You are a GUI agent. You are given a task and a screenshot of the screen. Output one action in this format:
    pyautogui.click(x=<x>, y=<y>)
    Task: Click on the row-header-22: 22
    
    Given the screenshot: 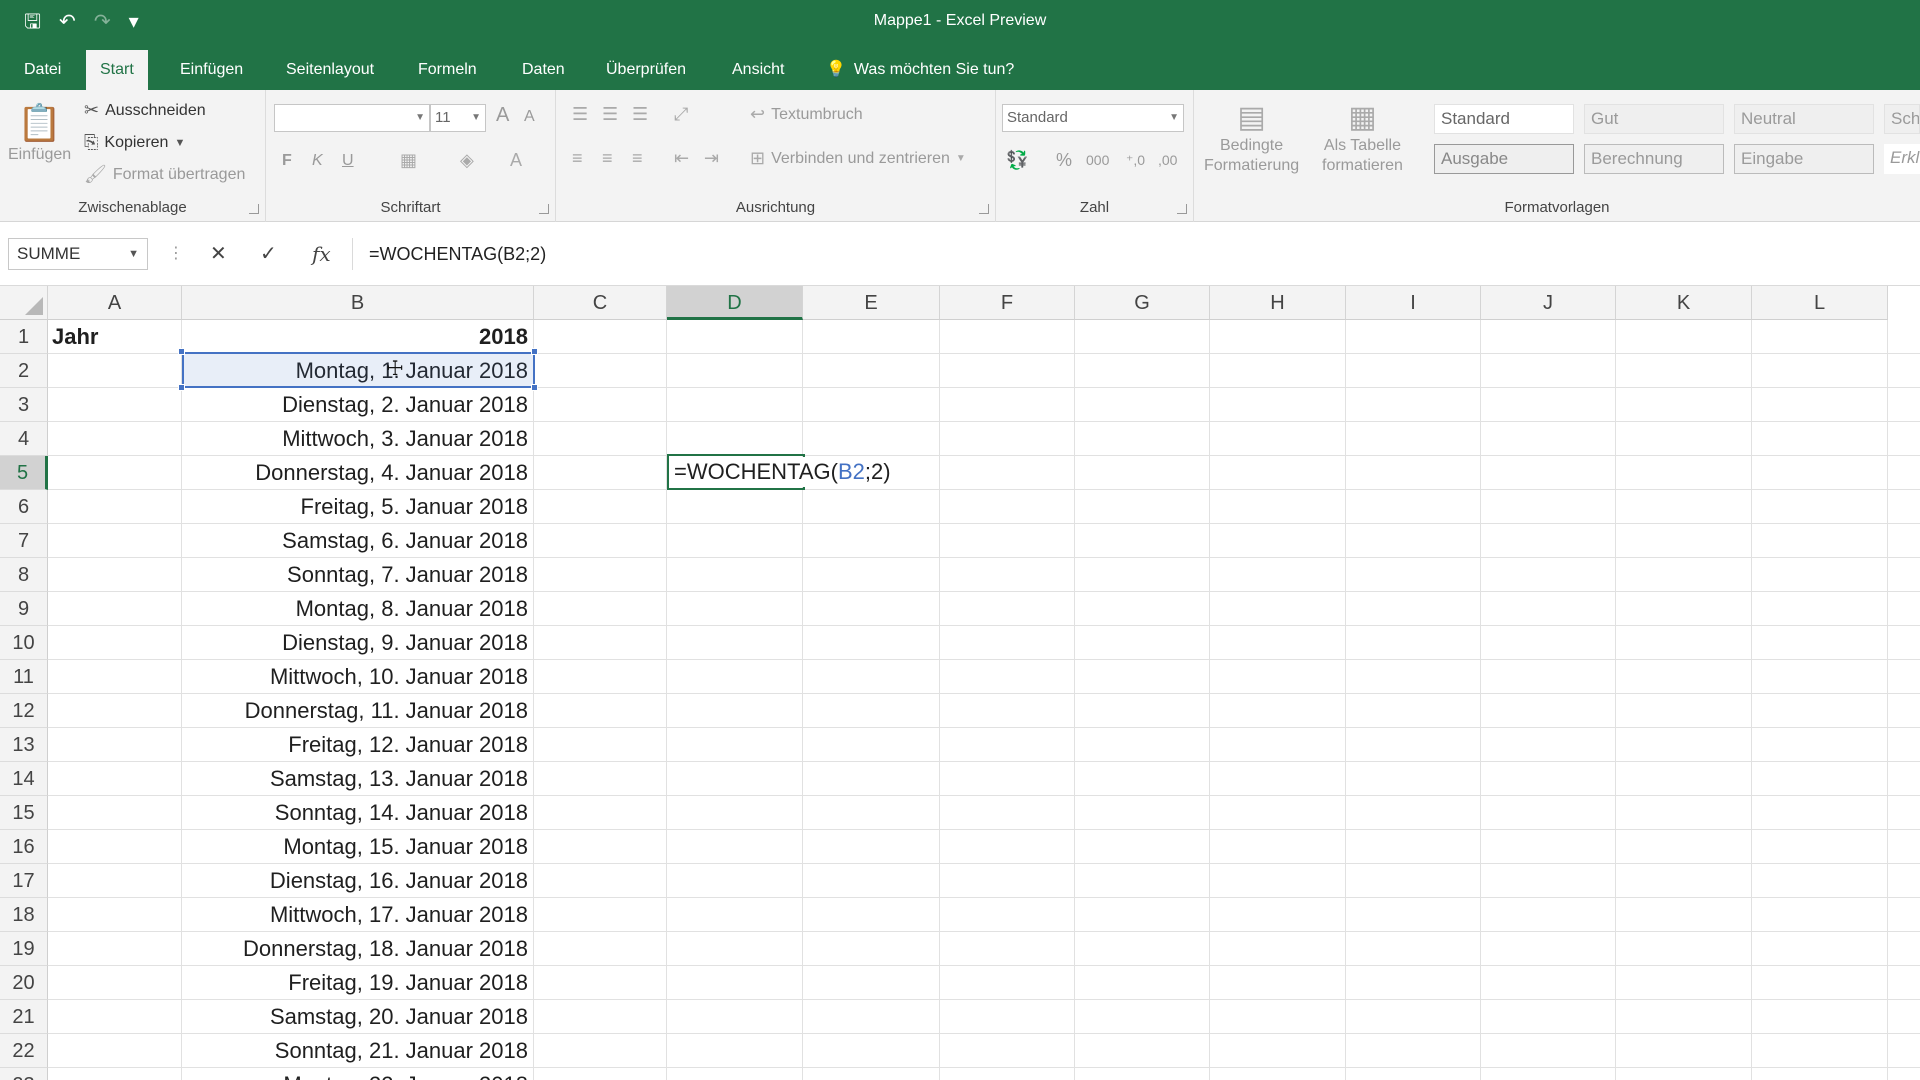 What is the action you would take?
    pyautogui.click(x=24, y=1051)
    